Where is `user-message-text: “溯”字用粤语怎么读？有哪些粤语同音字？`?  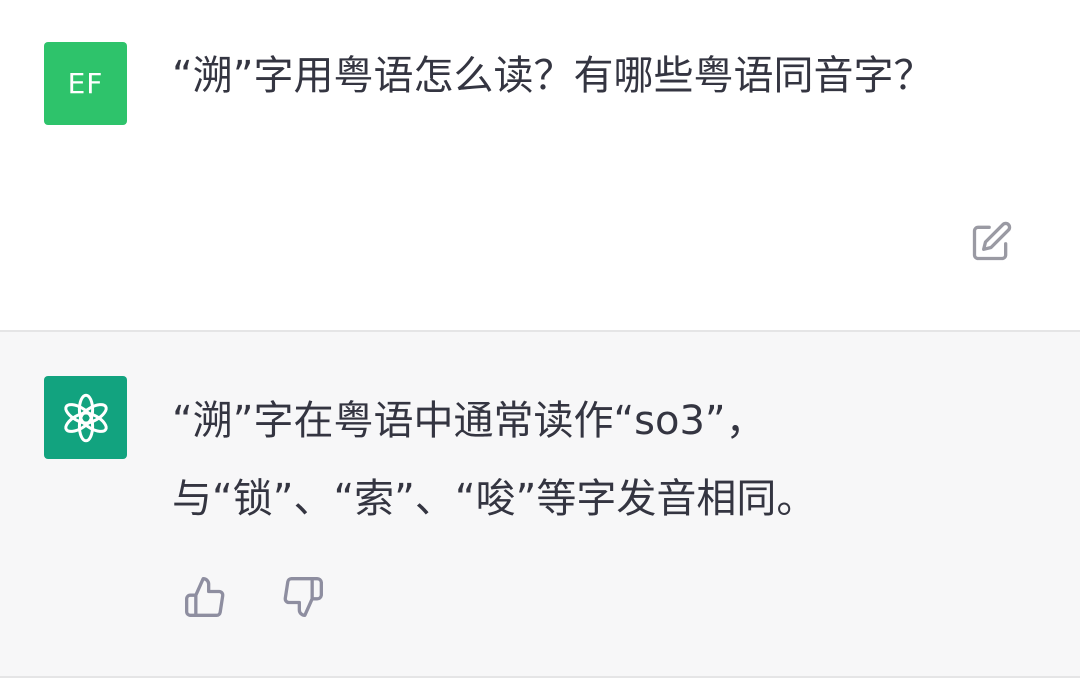
user-message-text: “溯”字用粤语怎么读？有哪些粤语同音字？ is located at coordinates (553, 76).